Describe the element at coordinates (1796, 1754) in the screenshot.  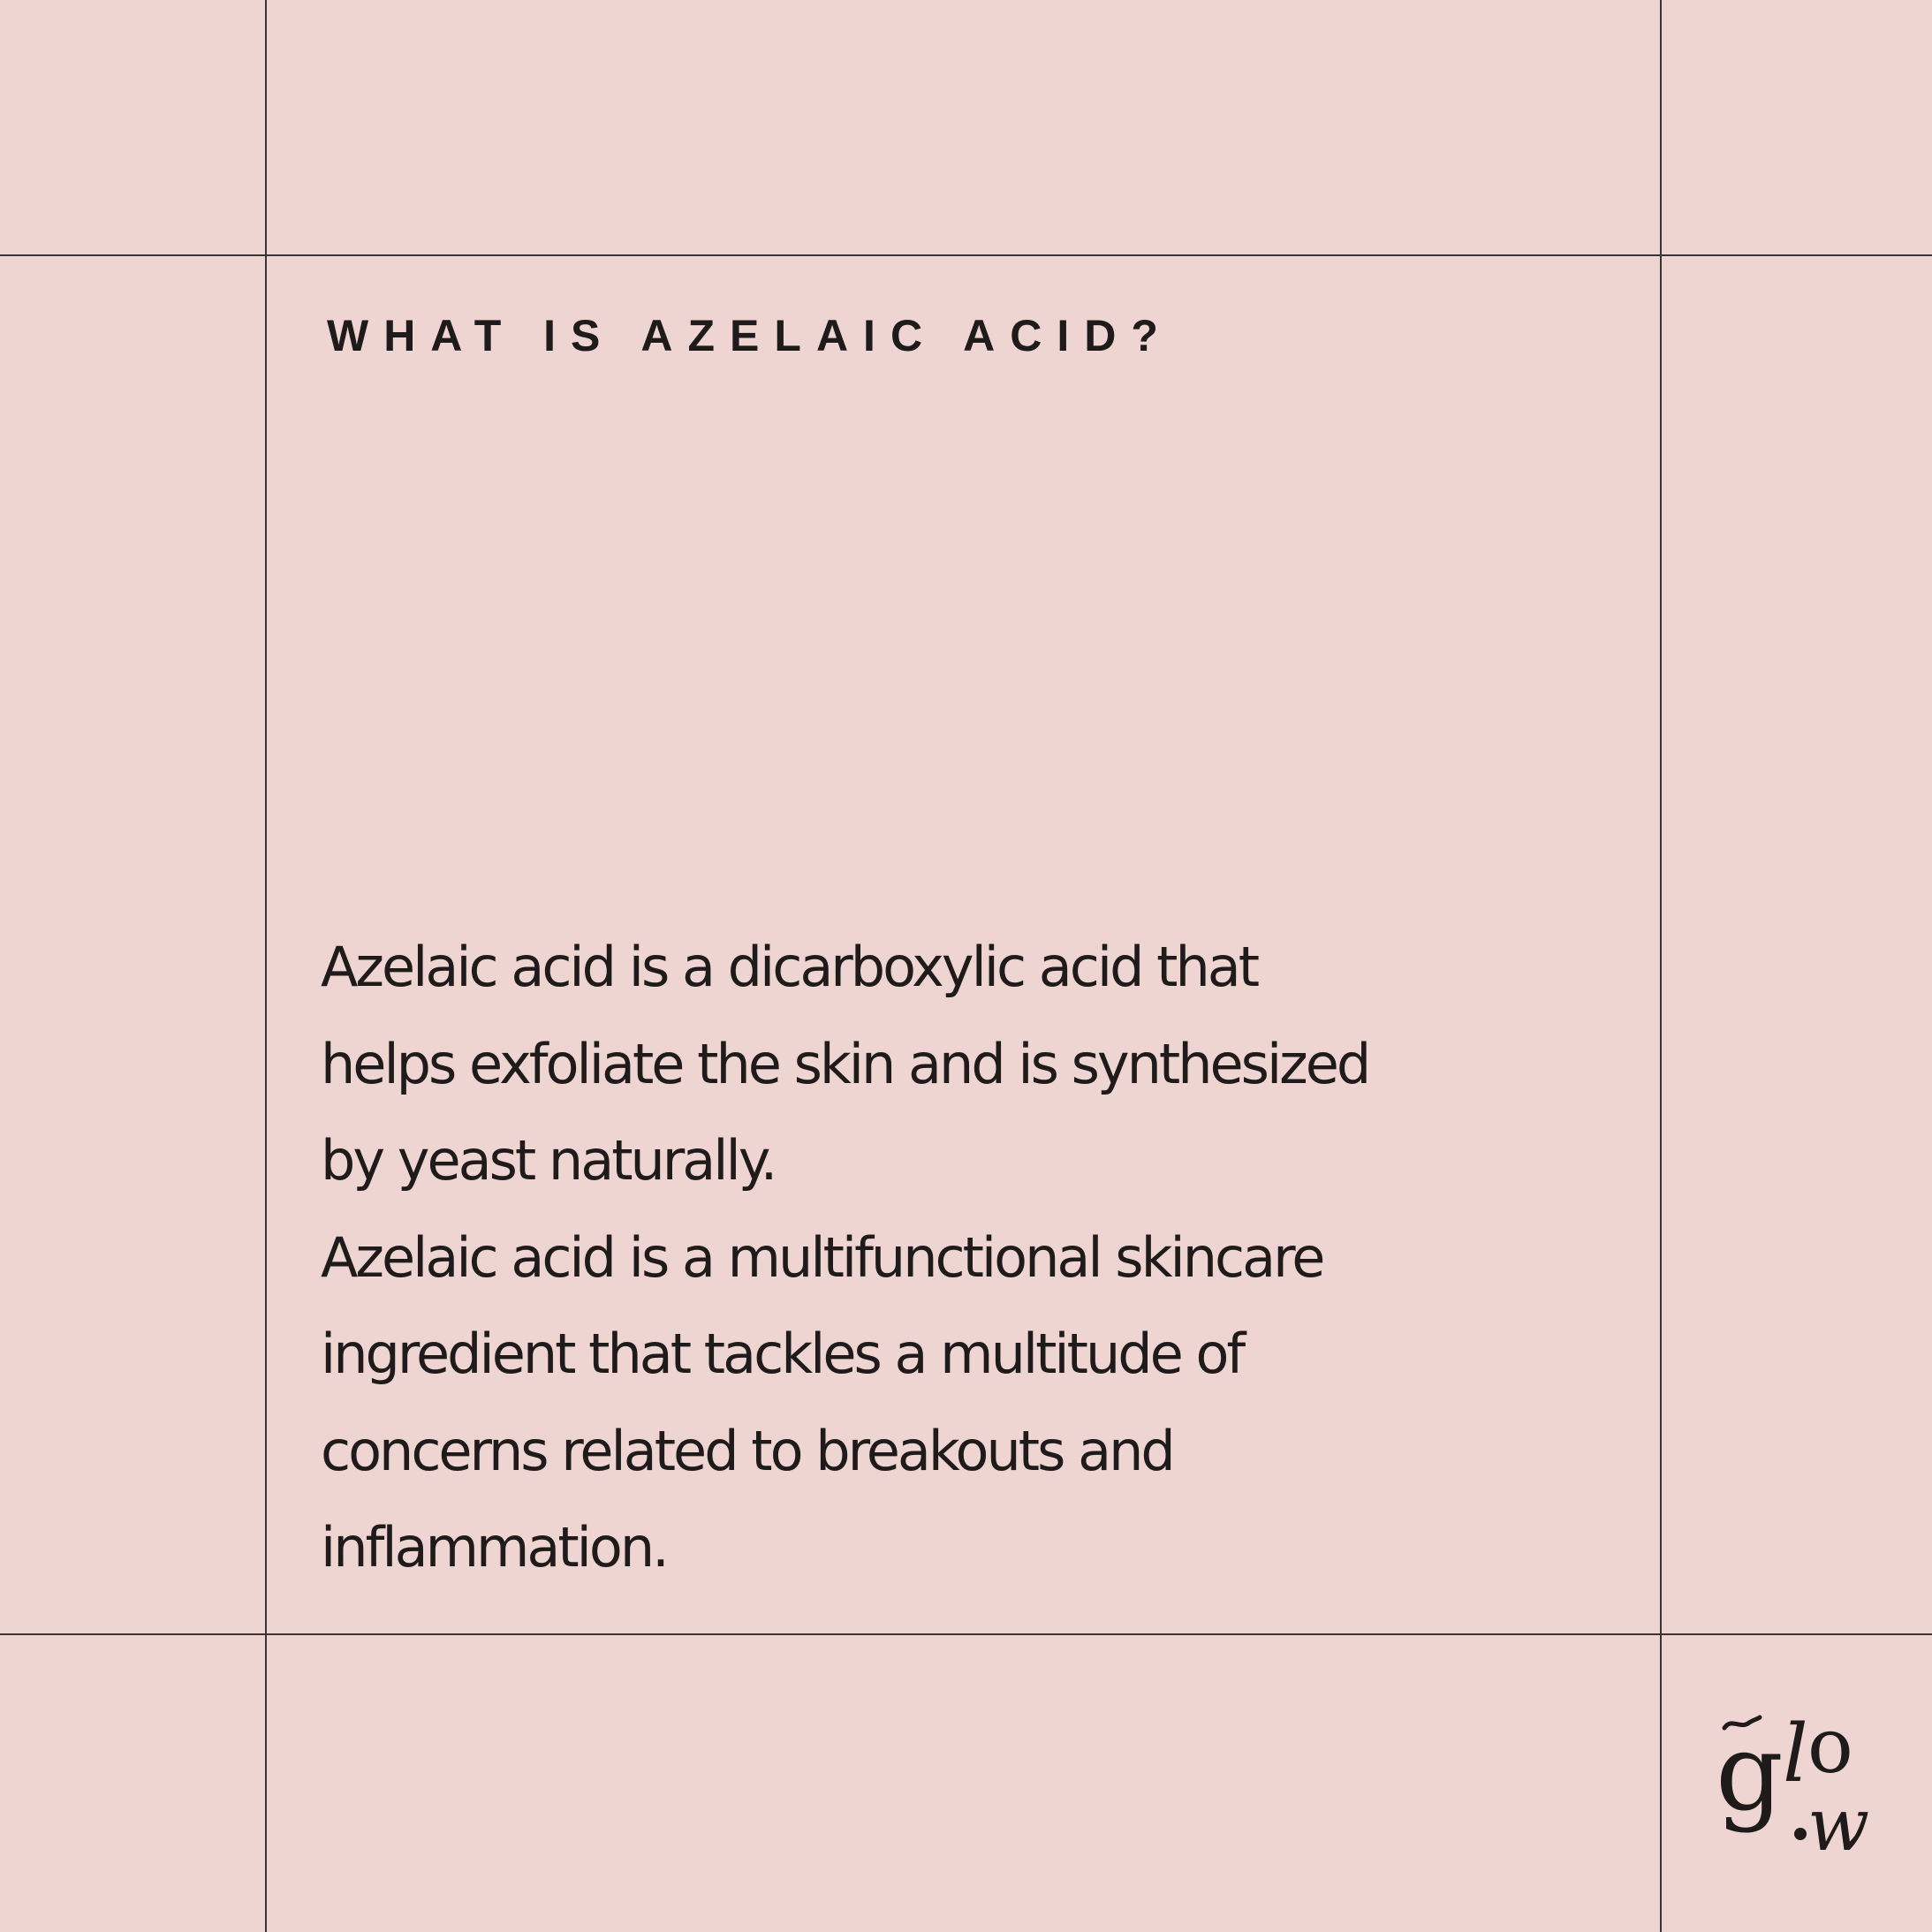
I see `svg-text: l` at that location.